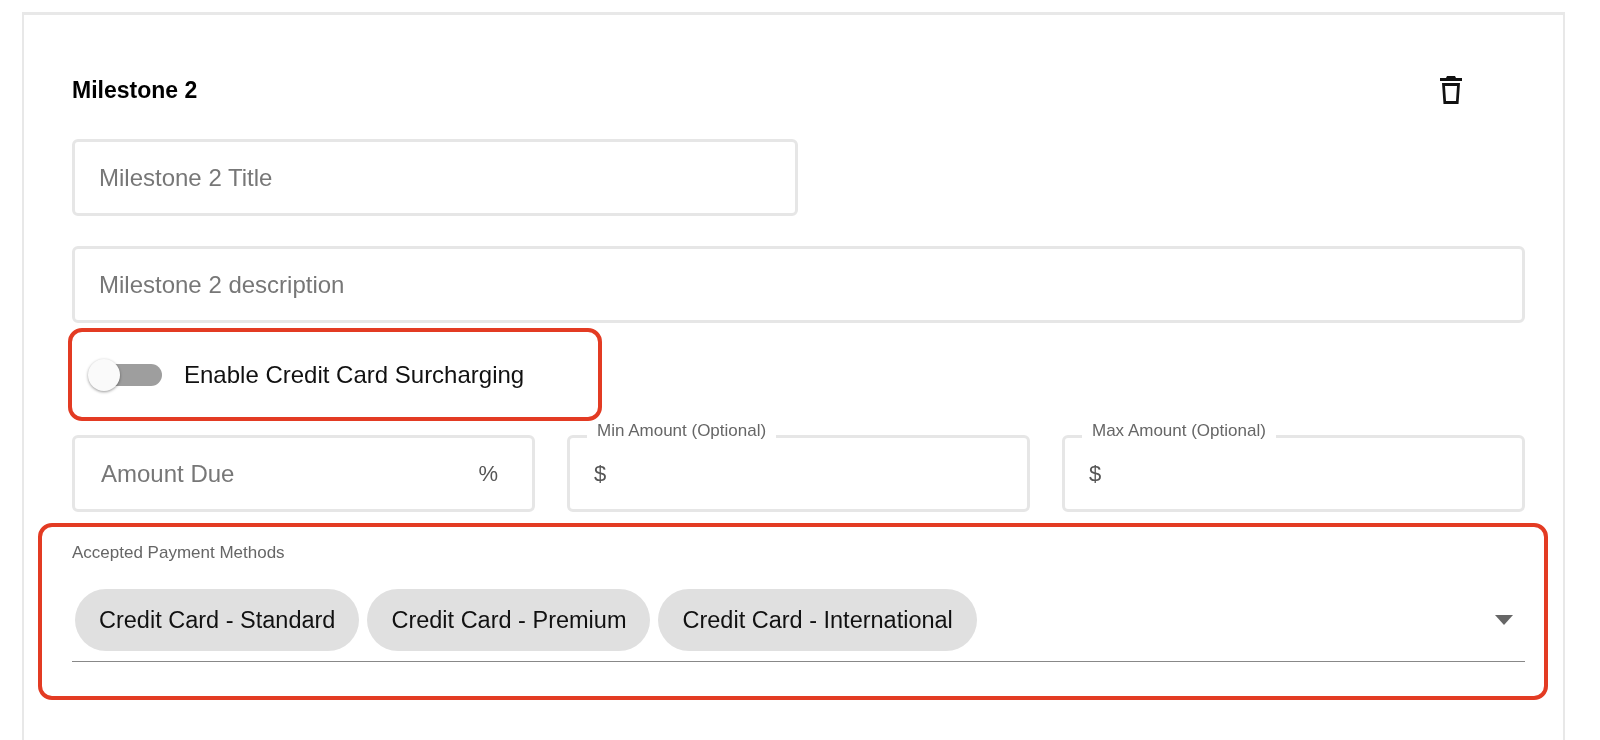  What do you see at coordinates (488, 473) in the screenshot?
I see `percent-suffix: %` at bounding box center [488, 473].